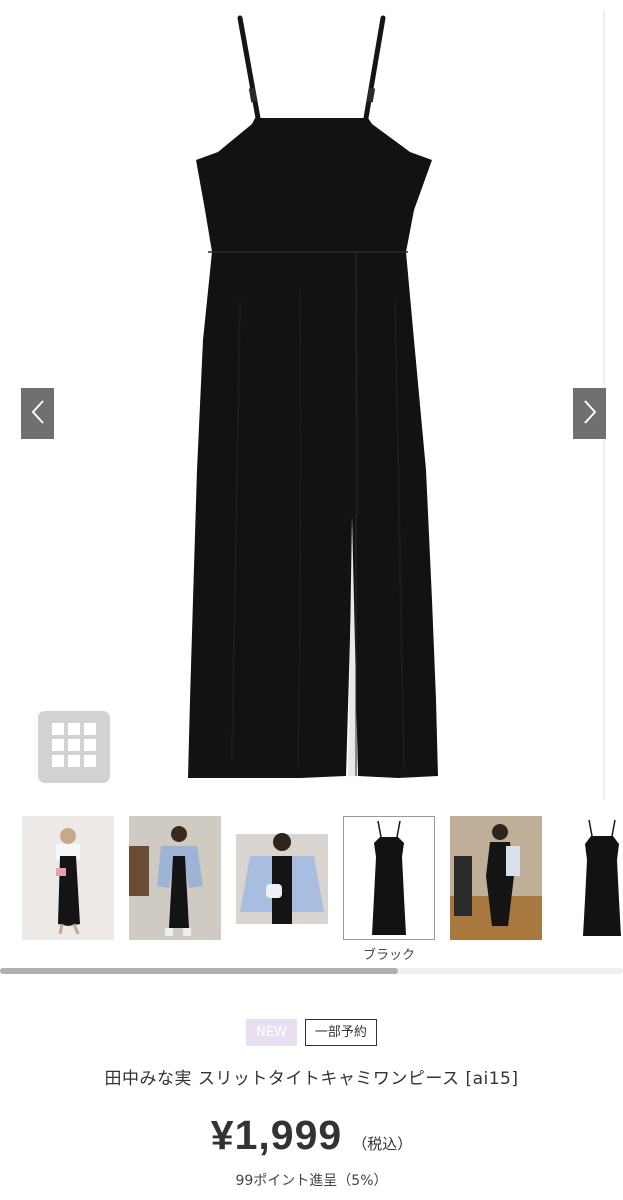 The width and height of the screenshot is (623, 1200). What do you see at coordinates (68, 878) in the screenshot?
I see `thumbnail-model-white-top` at bounding box center [68, 878].